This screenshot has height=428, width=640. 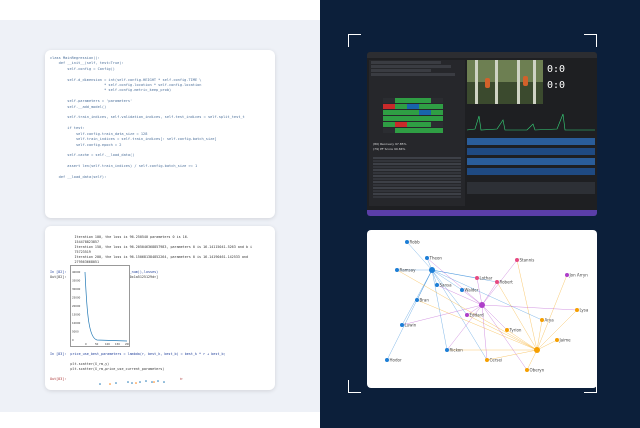 I want to click on graph-node-label: Walder, so click(x=472, y=290).